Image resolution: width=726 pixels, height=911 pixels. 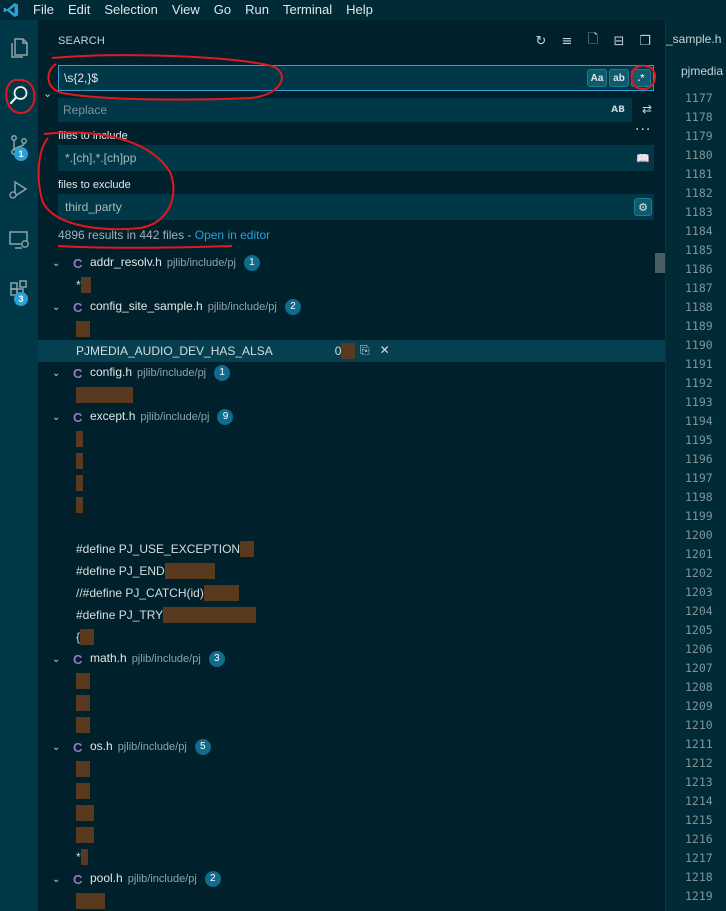 I want to click on line-number: 1197, so click(x=699, y=478).